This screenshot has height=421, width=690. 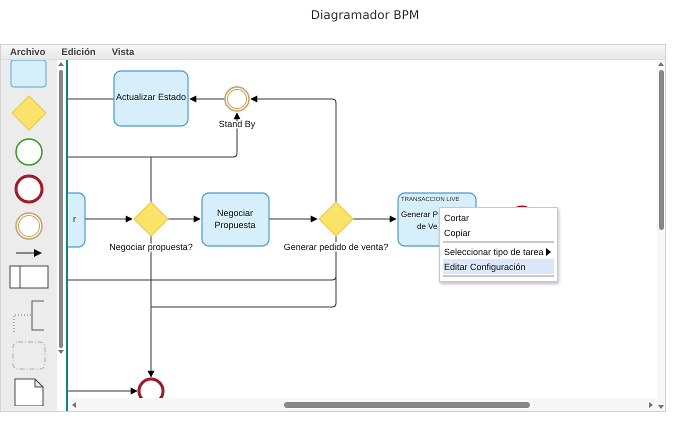 What do you see at coordinates (29, 152) in the screenshot?
I see `start-event-icon` at bounding box center [29, 152].